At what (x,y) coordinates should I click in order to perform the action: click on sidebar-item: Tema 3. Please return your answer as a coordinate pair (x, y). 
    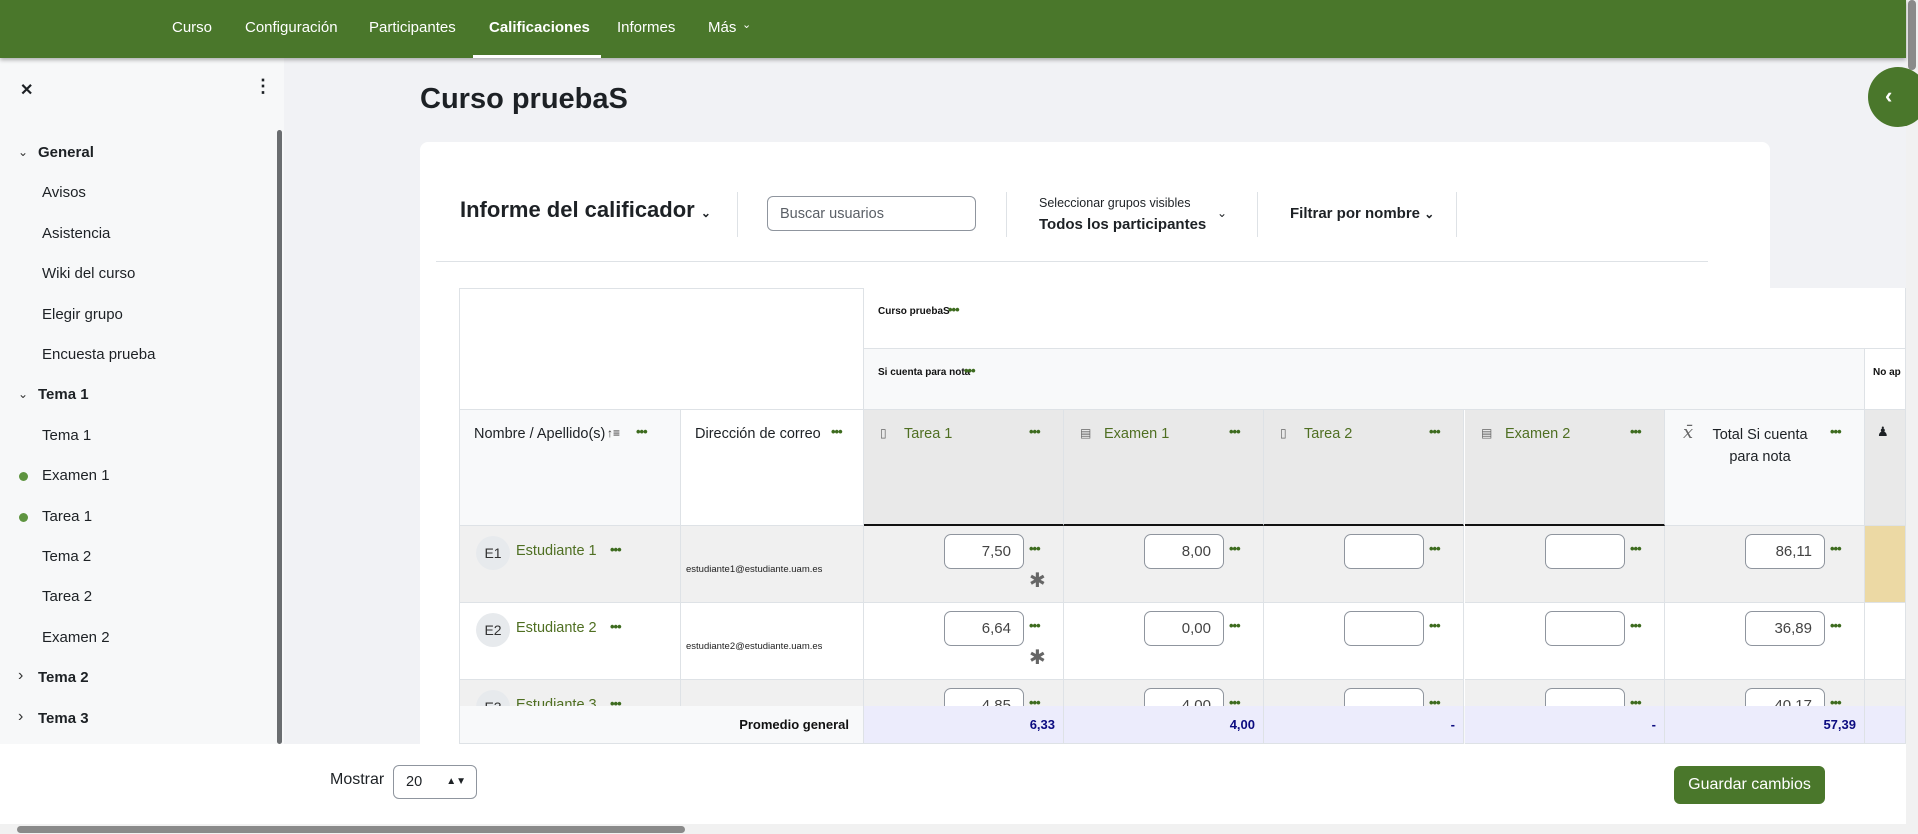
    Looking at the image, I should click on (63, 718).